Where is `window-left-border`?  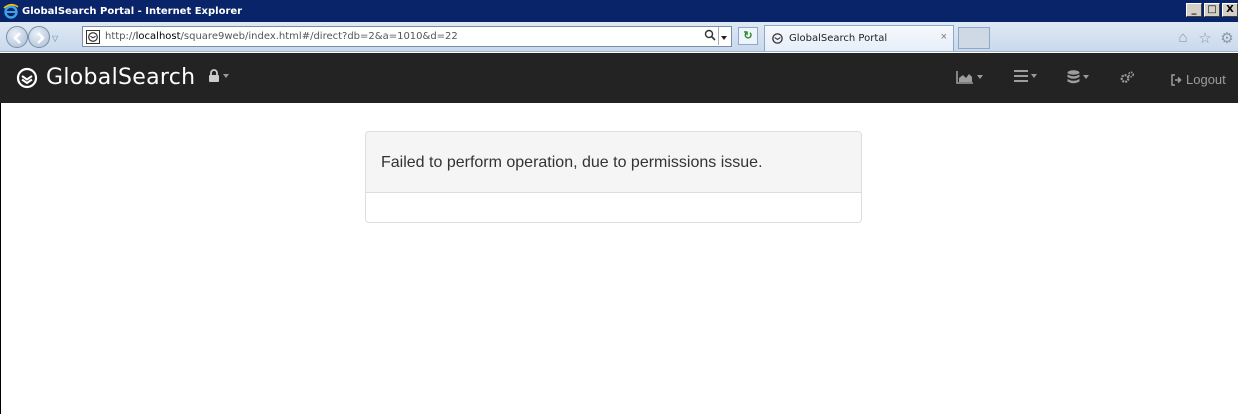 window-left-border is located at coordinates (0, 258).